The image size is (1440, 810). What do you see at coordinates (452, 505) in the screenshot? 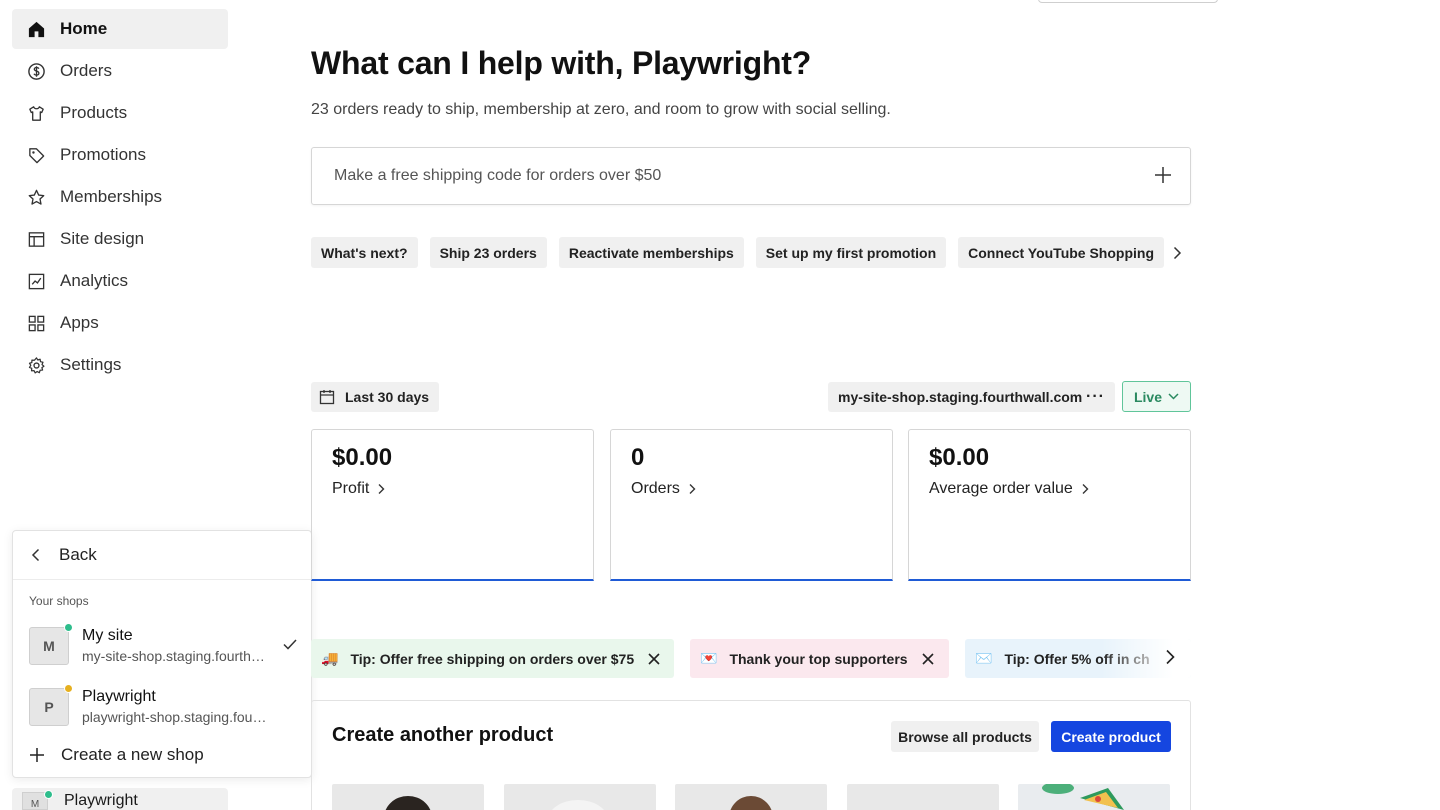
I see `stat-card-profit: $0.00 Profit` at bounding box center [452, 505].